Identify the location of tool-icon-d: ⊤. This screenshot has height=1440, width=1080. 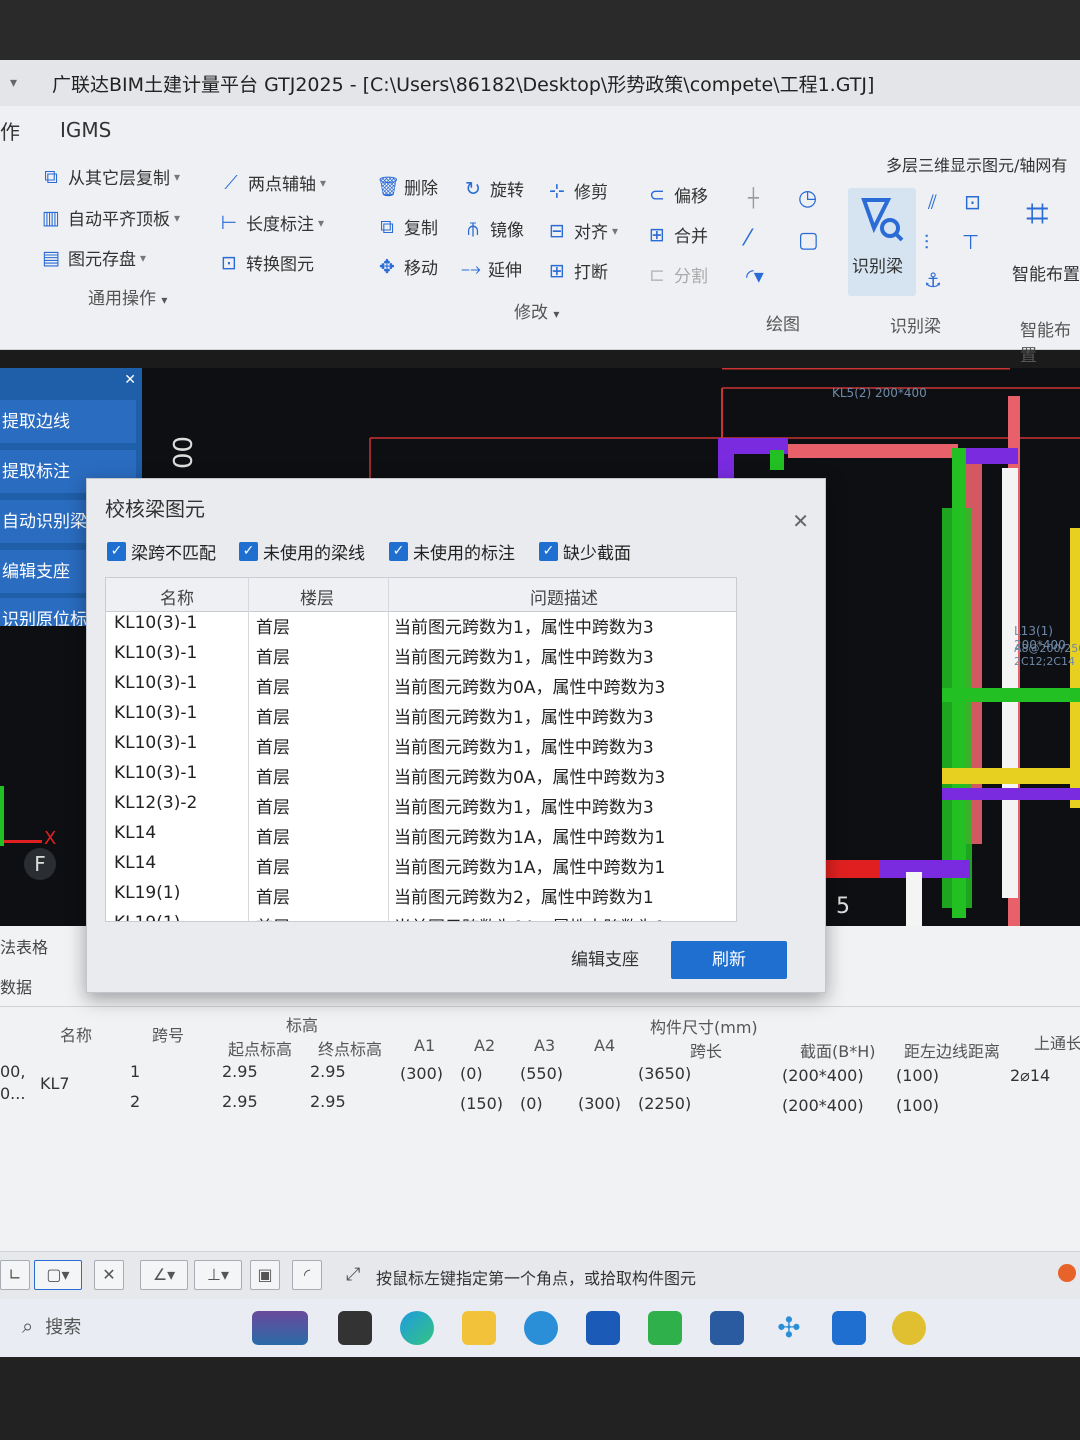
(970, 242).